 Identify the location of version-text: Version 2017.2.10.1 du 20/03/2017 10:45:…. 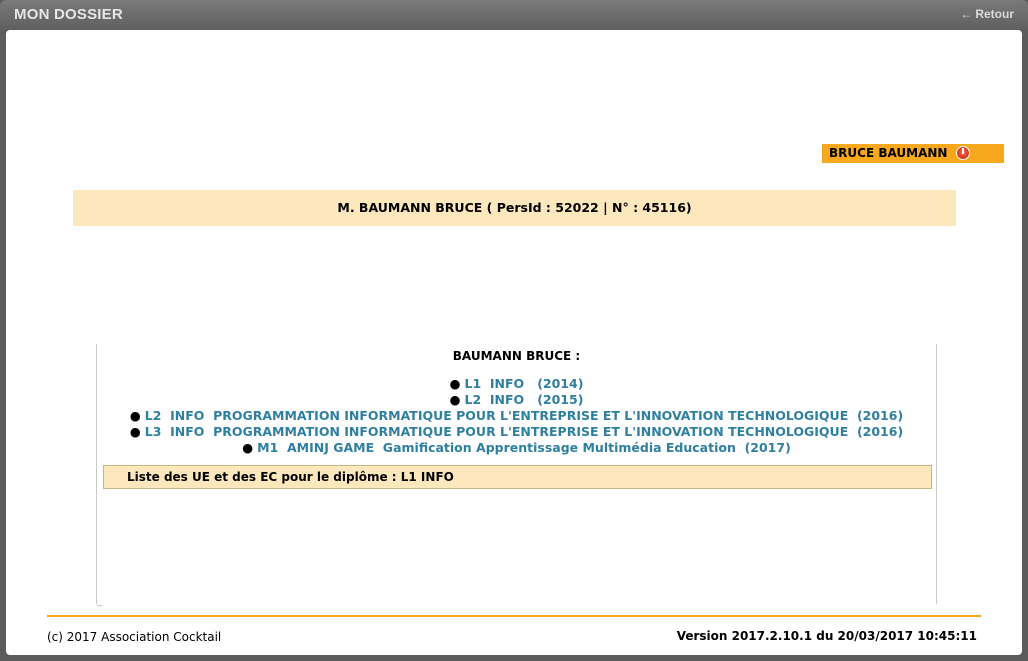
(826, 636).